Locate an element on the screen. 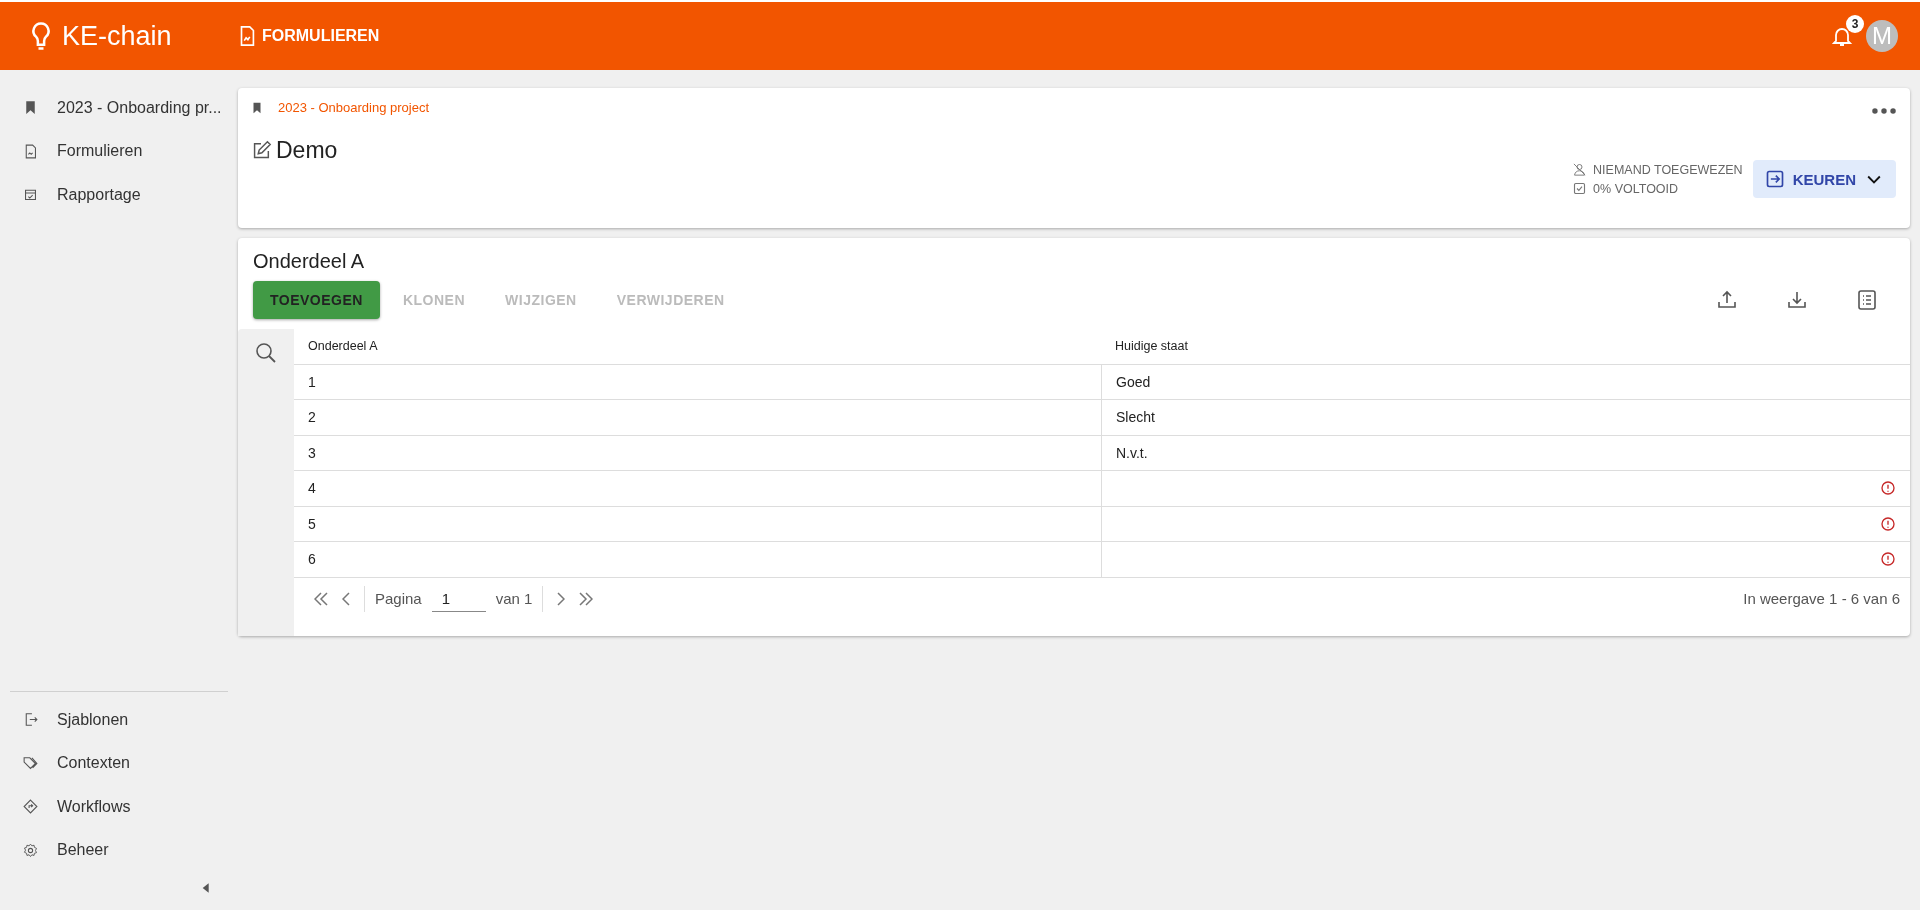  checklist-icon is located at coordinates (1867, 300).